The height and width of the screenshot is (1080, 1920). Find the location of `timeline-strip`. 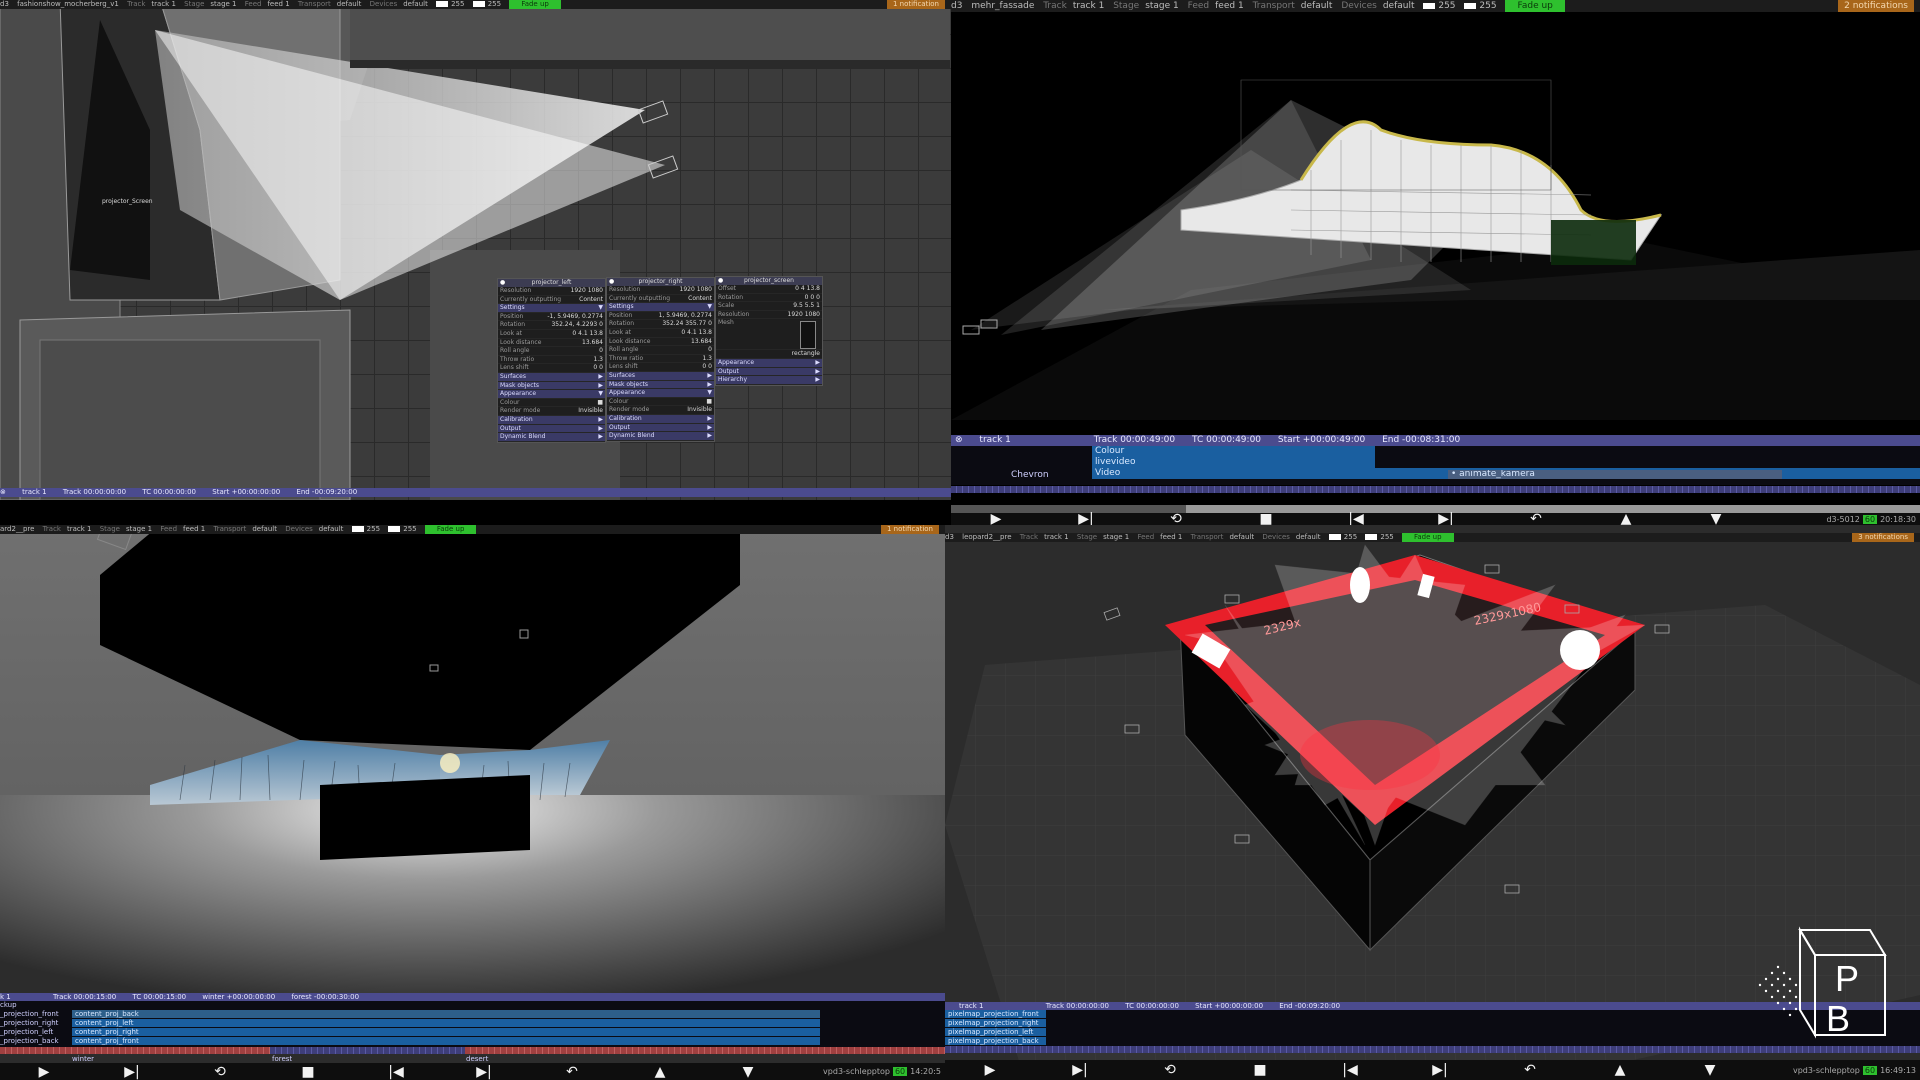

timeline-strip is located at coordinates (1435, 489).